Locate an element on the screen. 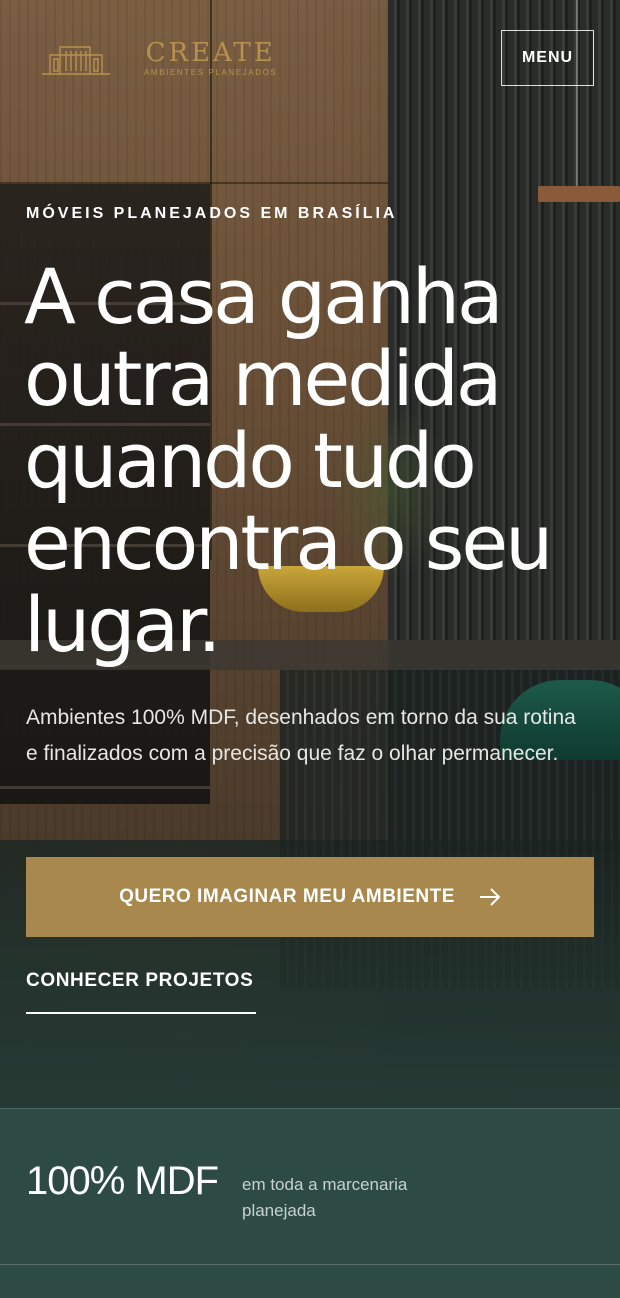  stats-strip: 100% MDF em toda a marcenaria planejada is located at coordinates (310, 1203).